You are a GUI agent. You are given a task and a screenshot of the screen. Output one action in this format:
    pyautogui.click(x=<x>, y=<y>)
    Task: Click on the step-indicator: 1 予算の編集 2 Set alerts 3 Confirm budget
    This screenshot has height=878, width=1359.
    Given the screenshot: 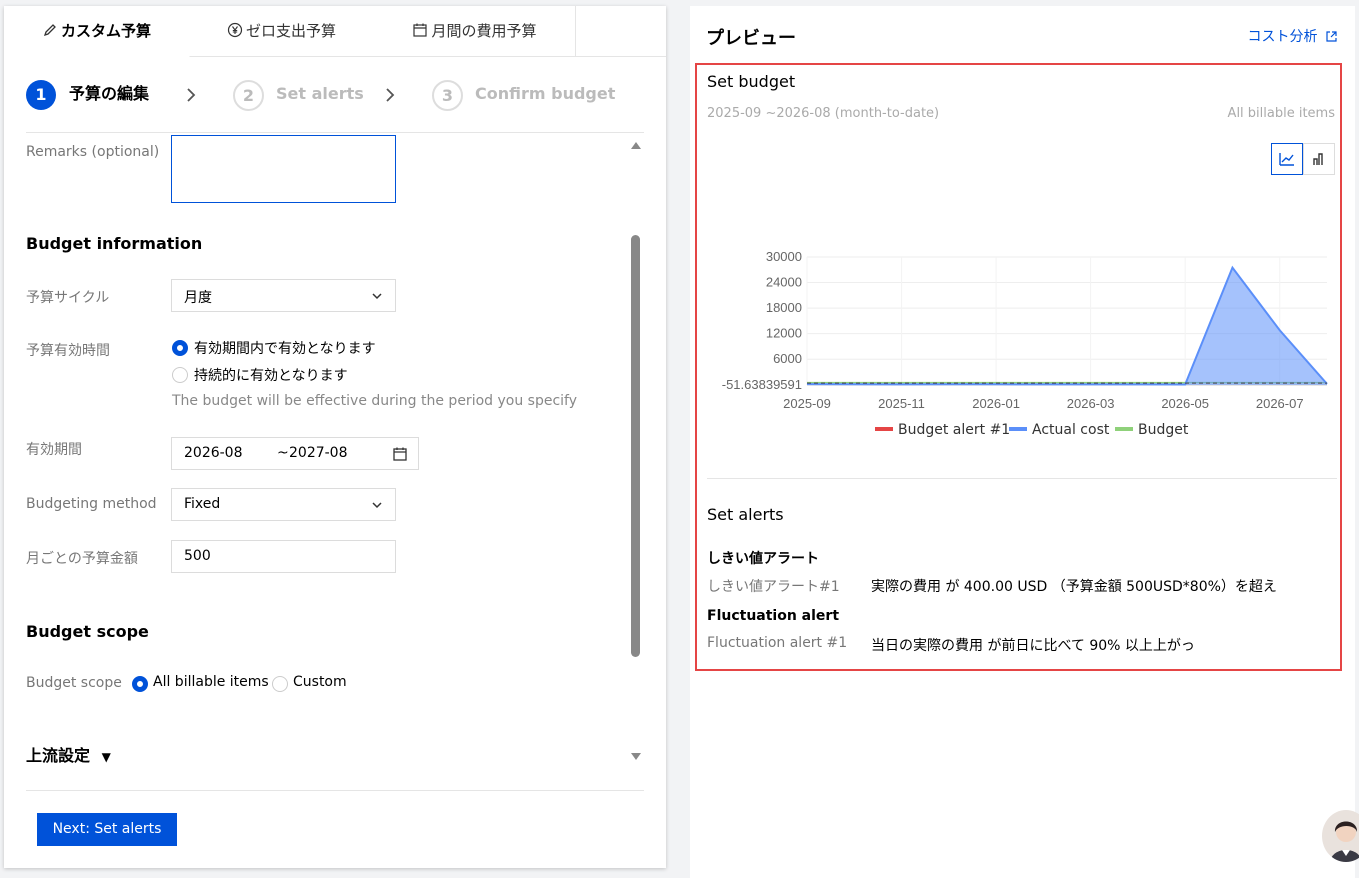 What is the action you would take?
    pyautogui.click(x=335, y=94)
    